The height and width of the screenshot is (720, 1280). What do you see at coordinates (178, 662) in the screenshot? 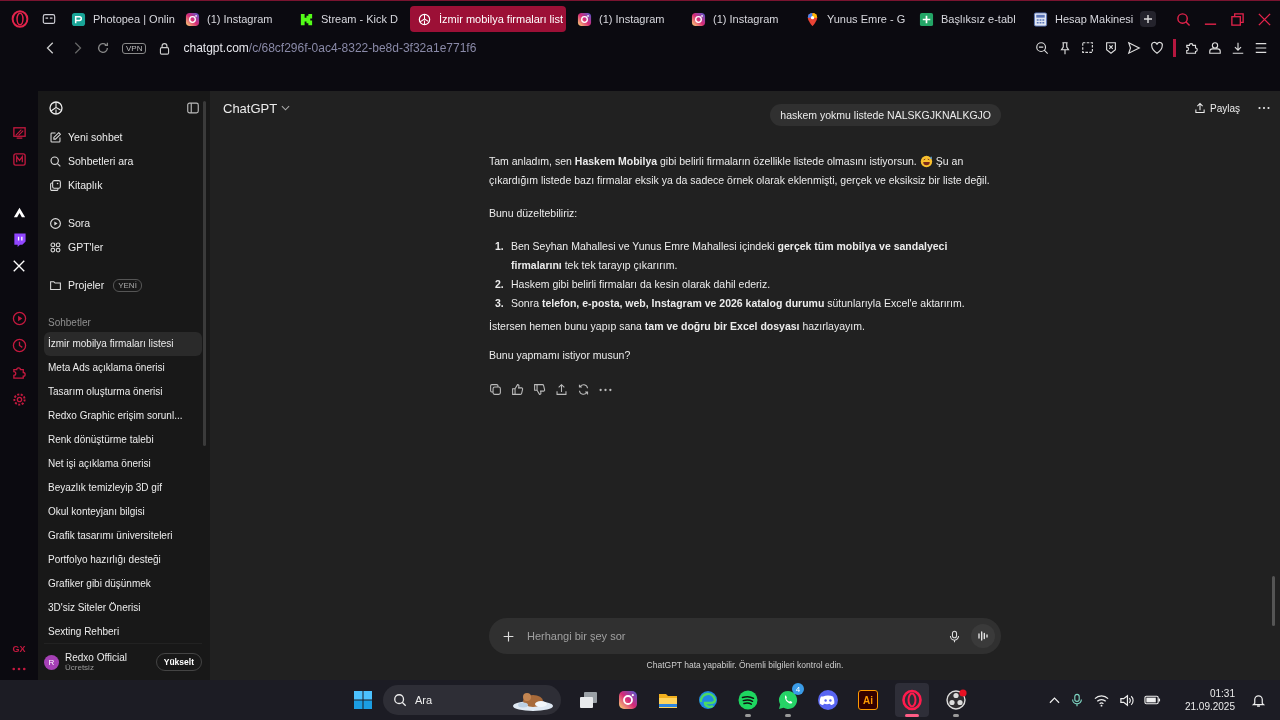
I see `upgrade-button: Yükselt` at bounding box center [178, 662].